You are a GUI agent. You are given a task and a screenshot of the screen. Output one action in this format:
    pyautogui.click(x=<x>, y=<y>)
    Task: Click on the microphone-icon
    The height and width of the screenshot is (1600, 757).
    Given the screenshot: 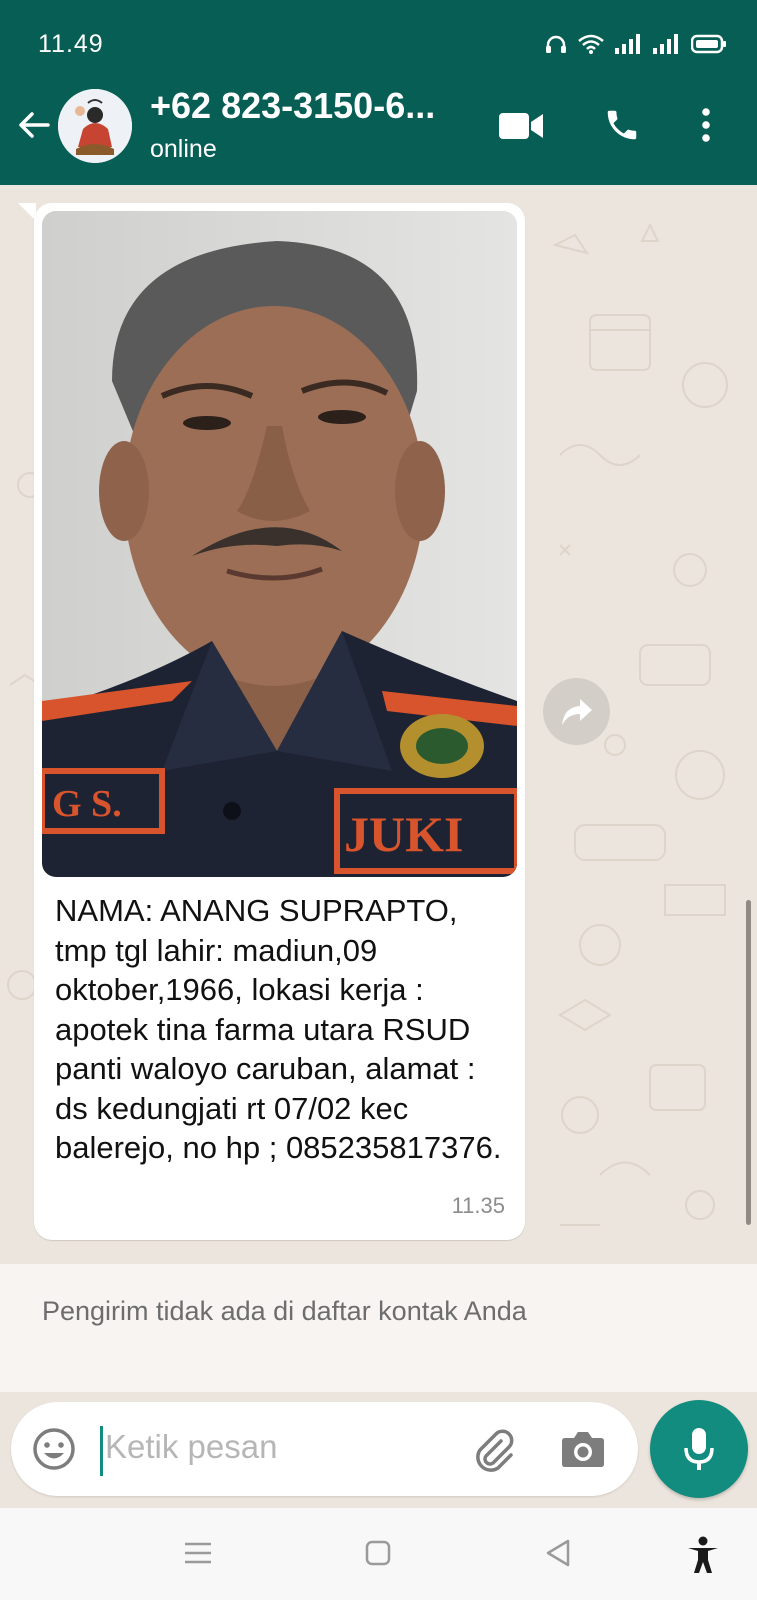 What is the action you would take?
    pyautogui.click(x=699, y=1449)
    